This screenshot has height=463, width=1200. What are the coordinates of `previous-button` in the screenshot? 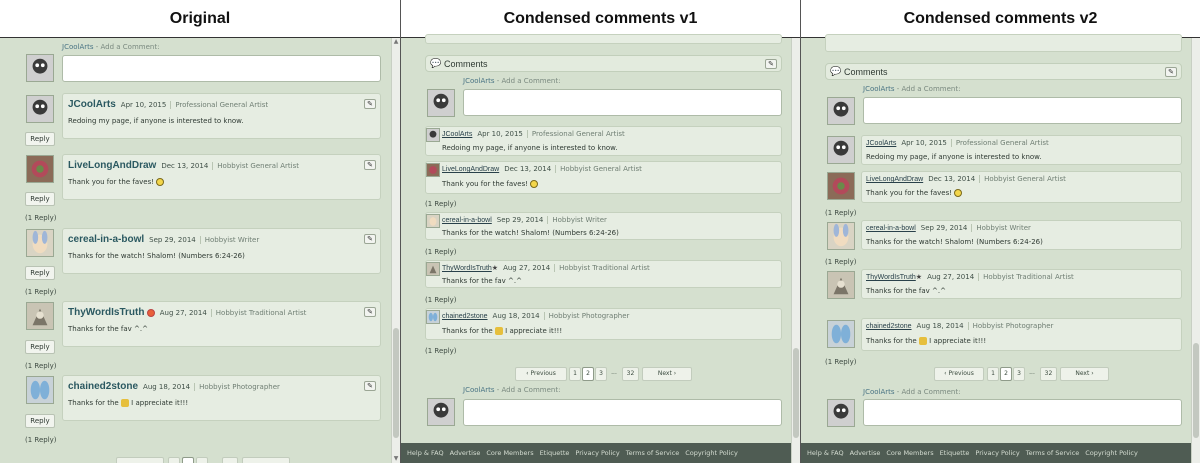 It's located at (140, 460).